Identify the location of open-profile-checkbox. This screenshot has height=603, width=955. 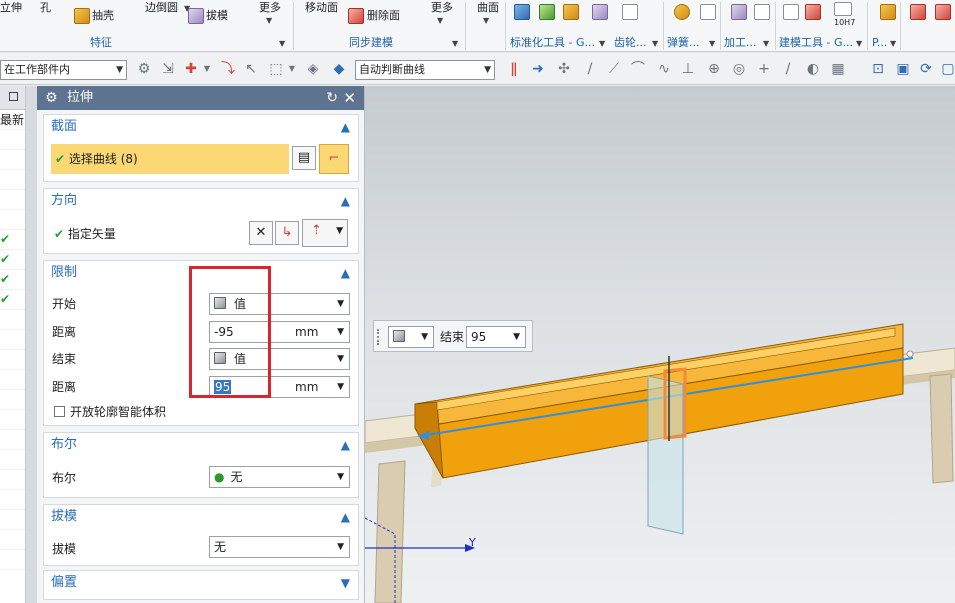
(59, 411).